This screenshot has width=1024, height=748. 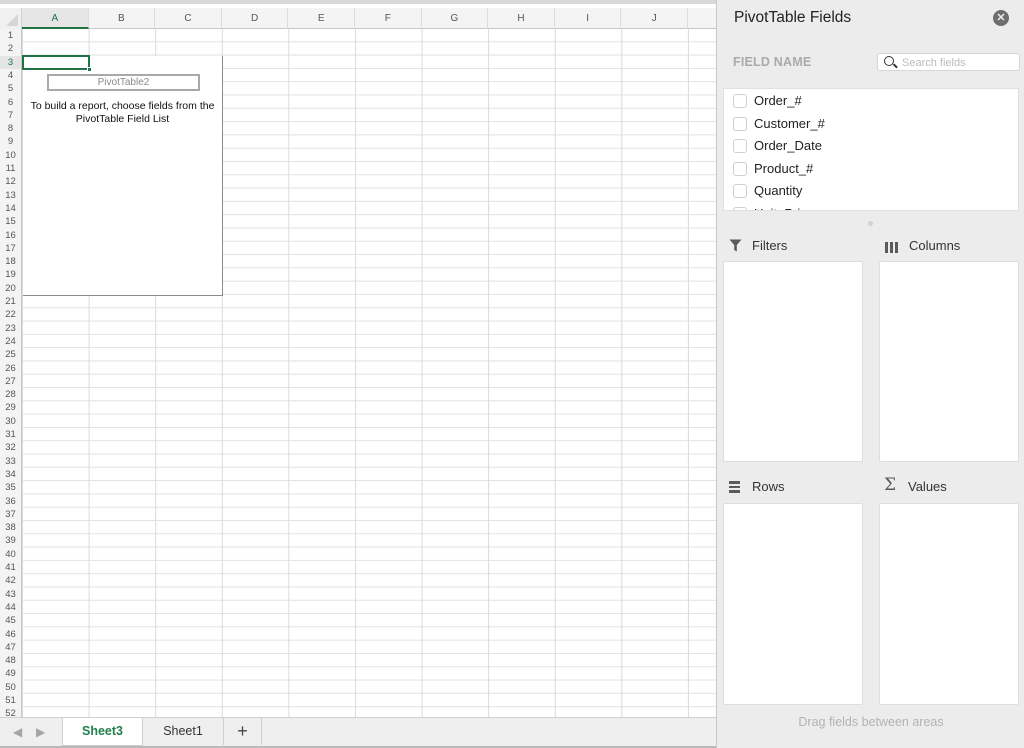 I want to click on row-header-2: 2, so click(x=10, y=48).